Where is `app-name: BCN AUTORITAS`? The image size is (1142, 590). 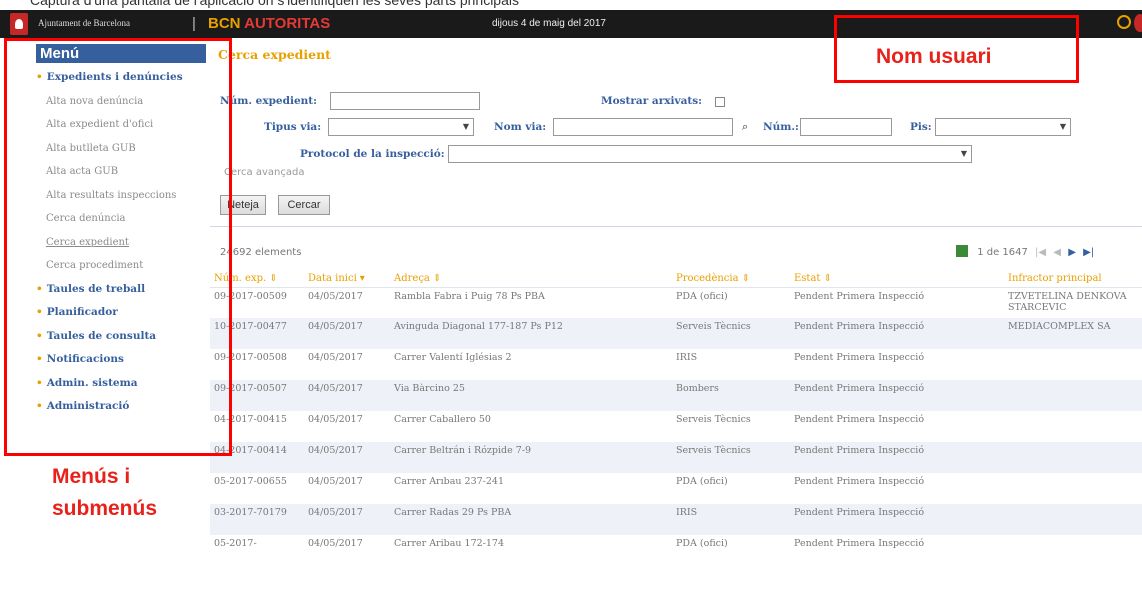 app-name: BCN AUTORITAS is located at coordinates (269, 23).